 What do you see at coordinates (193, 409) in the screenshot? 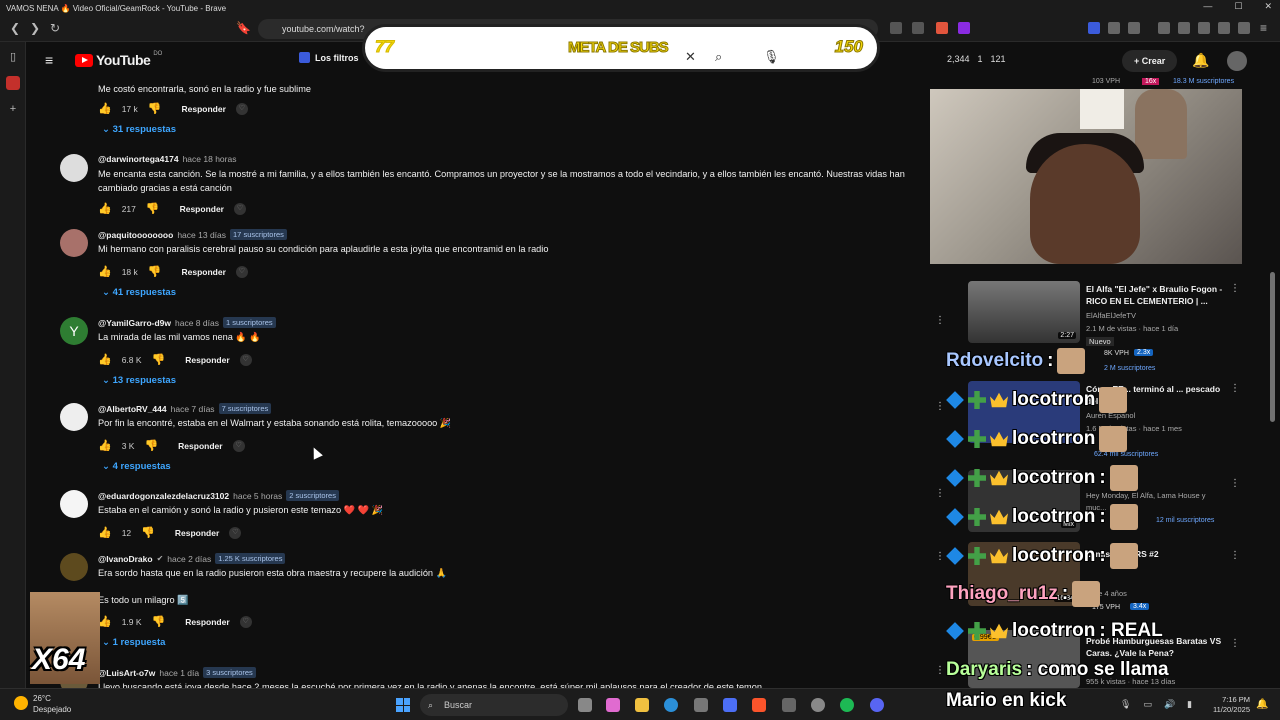
I see `comment-time: hace 7 días` at bounding box center [193, 409].